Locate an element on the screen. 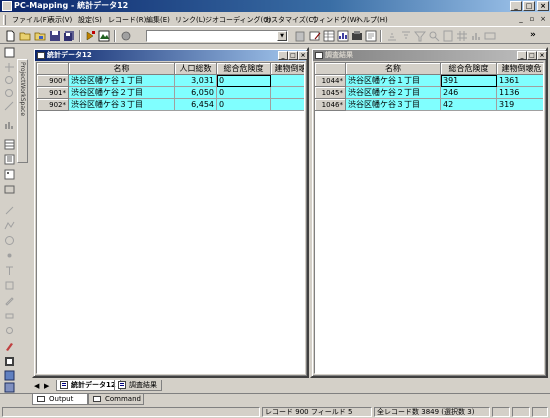 The image size is (550, 418). tab-command: Command is located at coordinates (116, 399).